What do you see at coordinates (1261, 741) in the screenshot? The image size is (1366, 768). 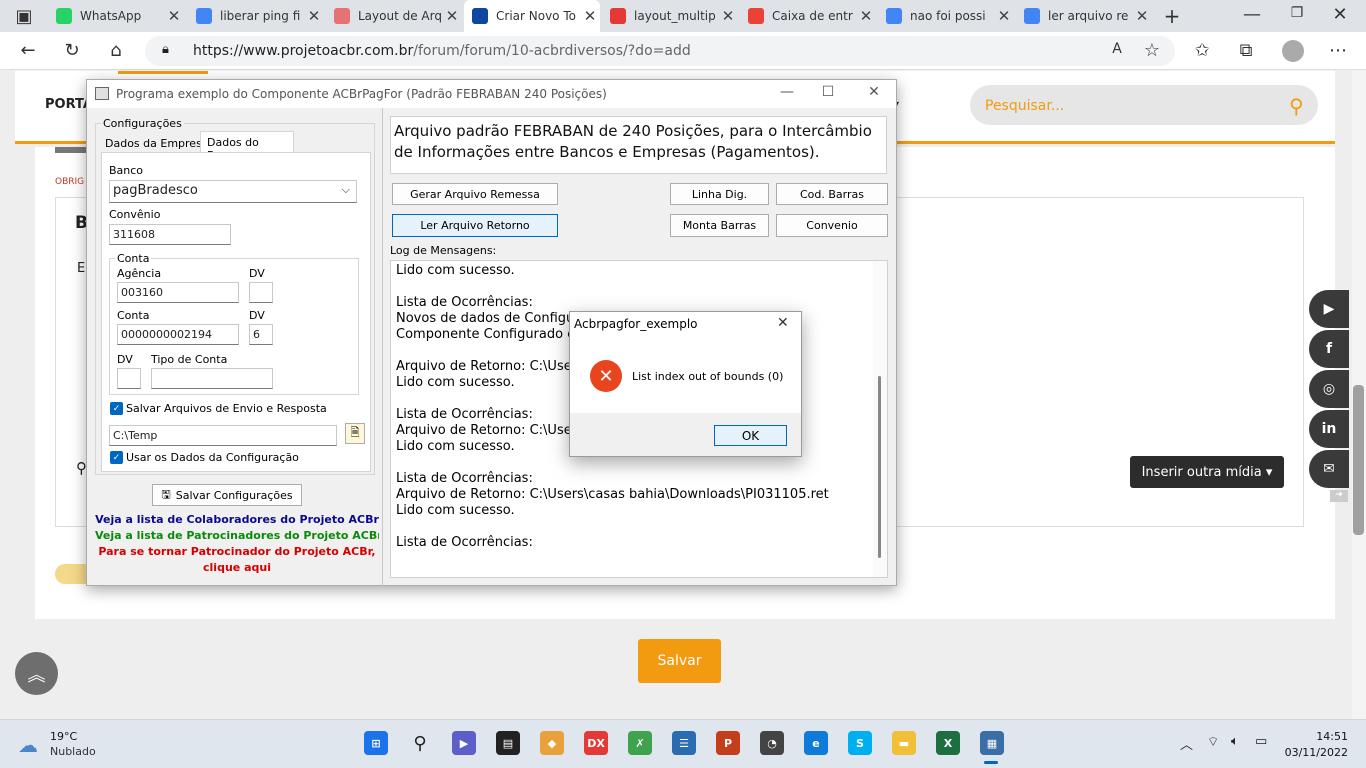 I see `battery-icon: ▭` at bounding box center [1261, 741].